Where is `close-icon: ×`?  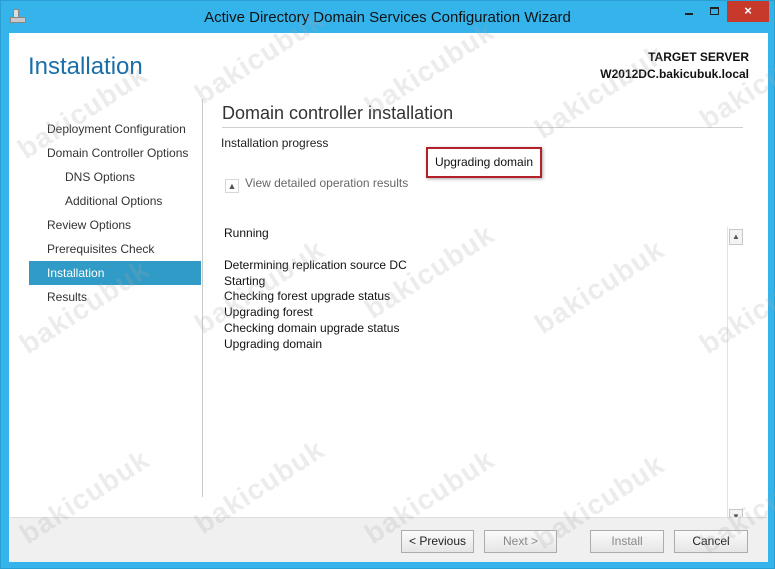 close-icon: × is located at coordinates (748, 10).